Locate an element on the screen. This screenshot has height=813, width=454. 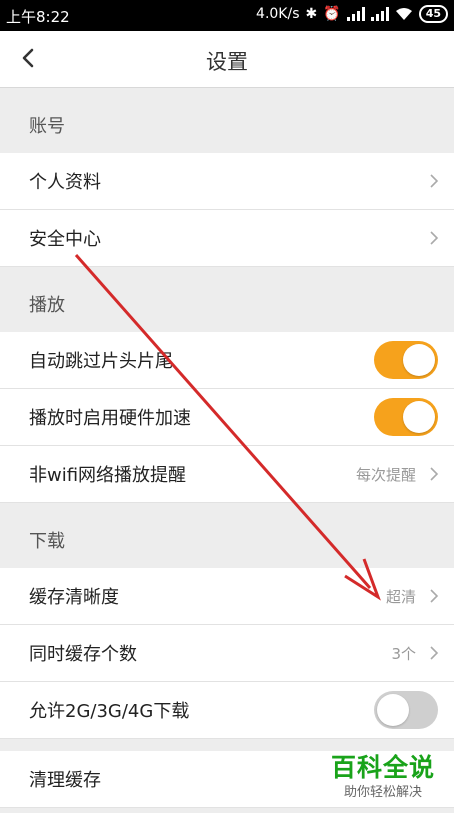
row-label: 缓存清晰度 is located at coordinates (74, 597).